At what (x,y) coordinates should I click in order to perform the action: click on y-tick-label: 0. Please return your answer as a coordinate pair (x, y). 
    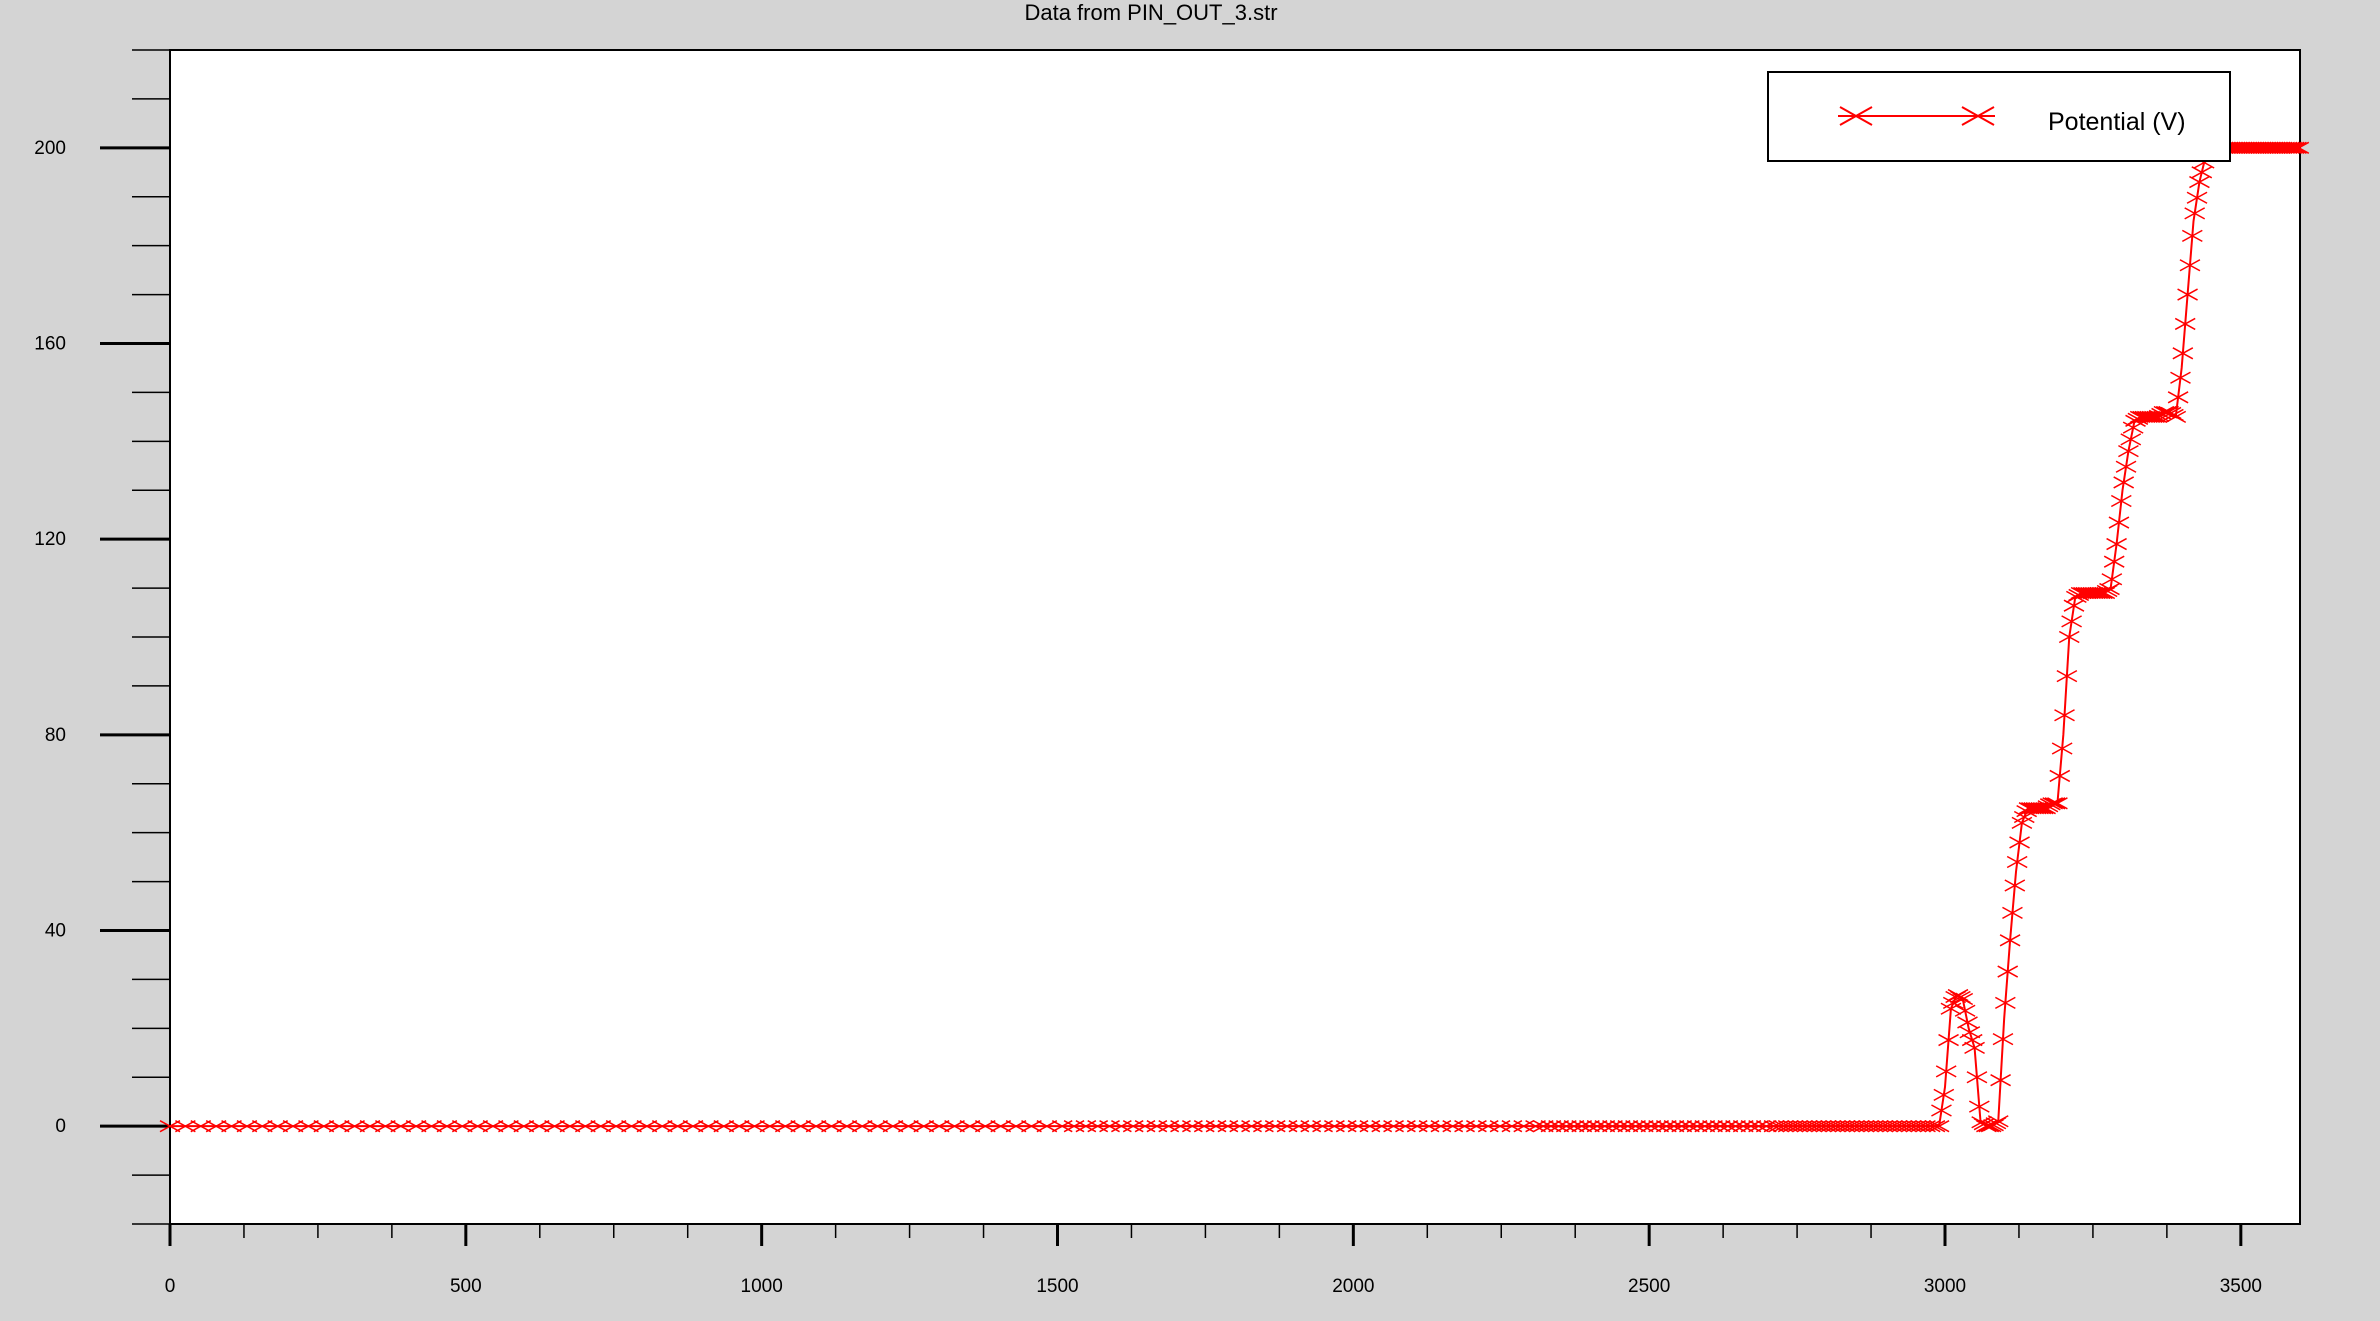
    Looking at the image, I should click on (60, 1126).